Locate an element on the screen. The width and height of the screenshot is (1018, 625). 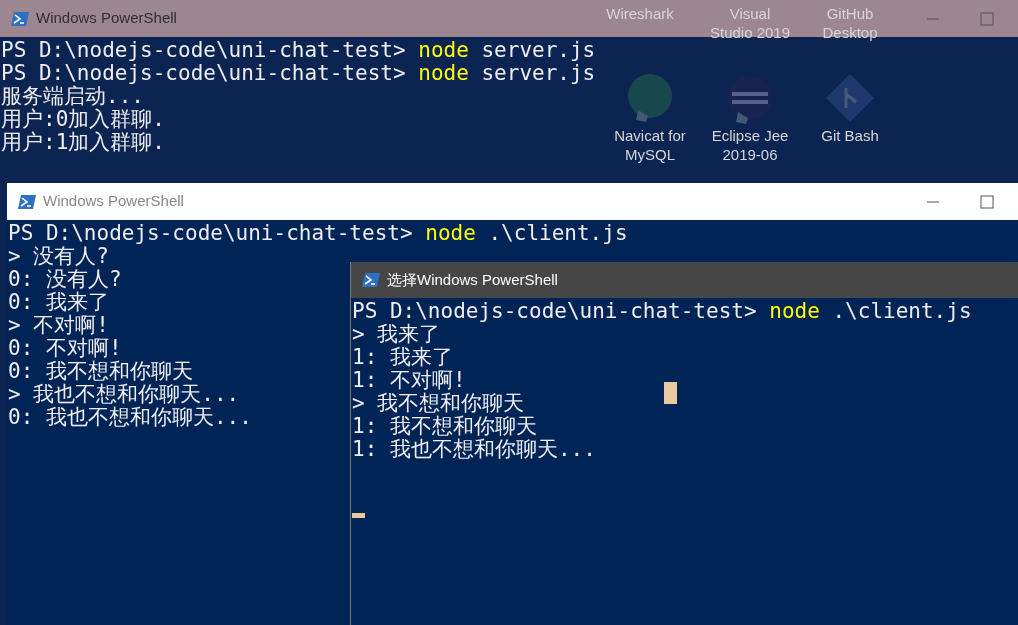
console-line: 用户:0加入群聊. is located at coordinates (83, 119).